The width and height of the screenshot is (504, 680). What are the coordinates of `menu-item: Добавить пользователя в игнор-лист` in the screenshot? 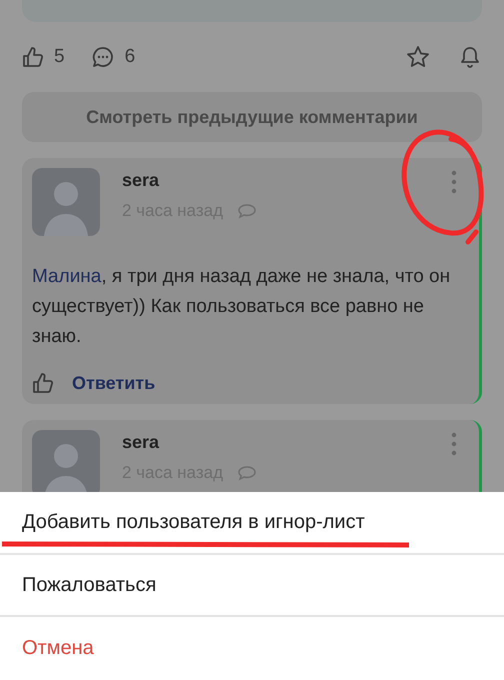 It's located at (252, 523).